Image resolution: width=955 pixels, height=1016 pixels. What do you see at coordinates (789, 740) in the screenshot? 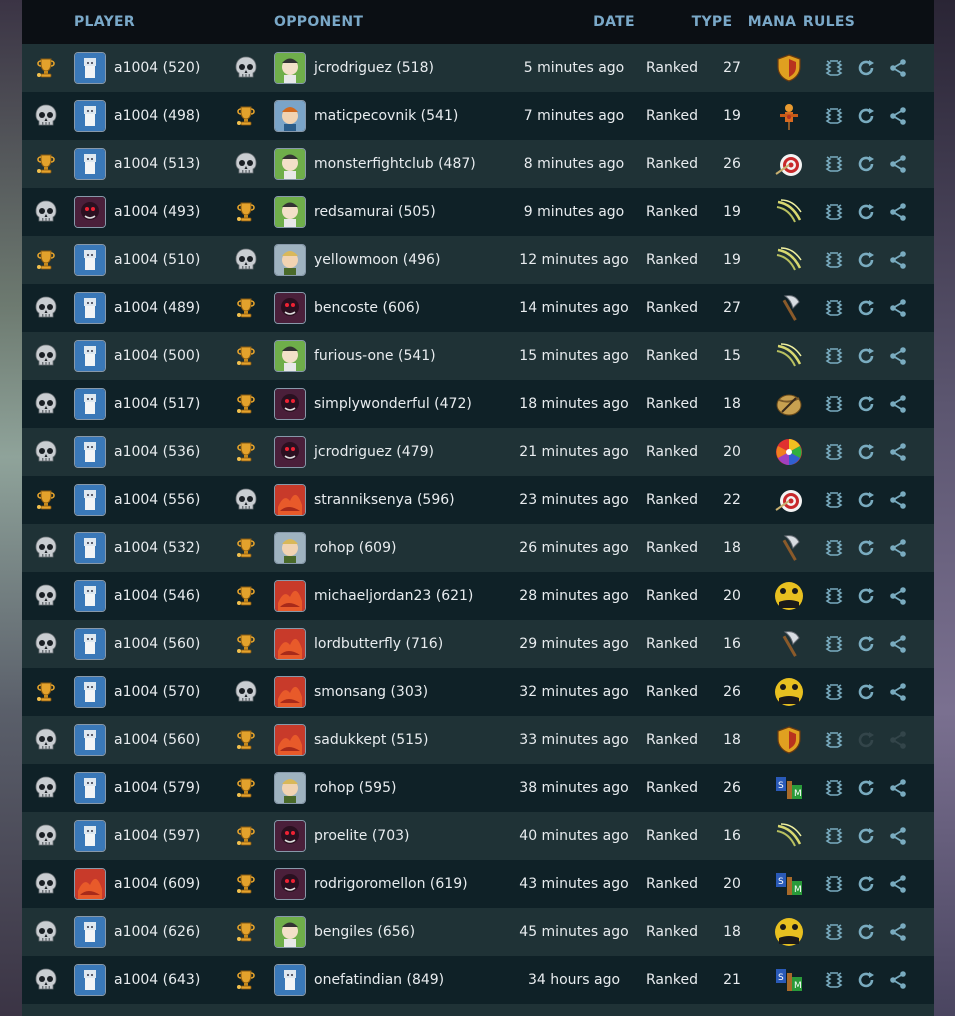
I see `shield-rule-icon` at bounding box center [789, 740].